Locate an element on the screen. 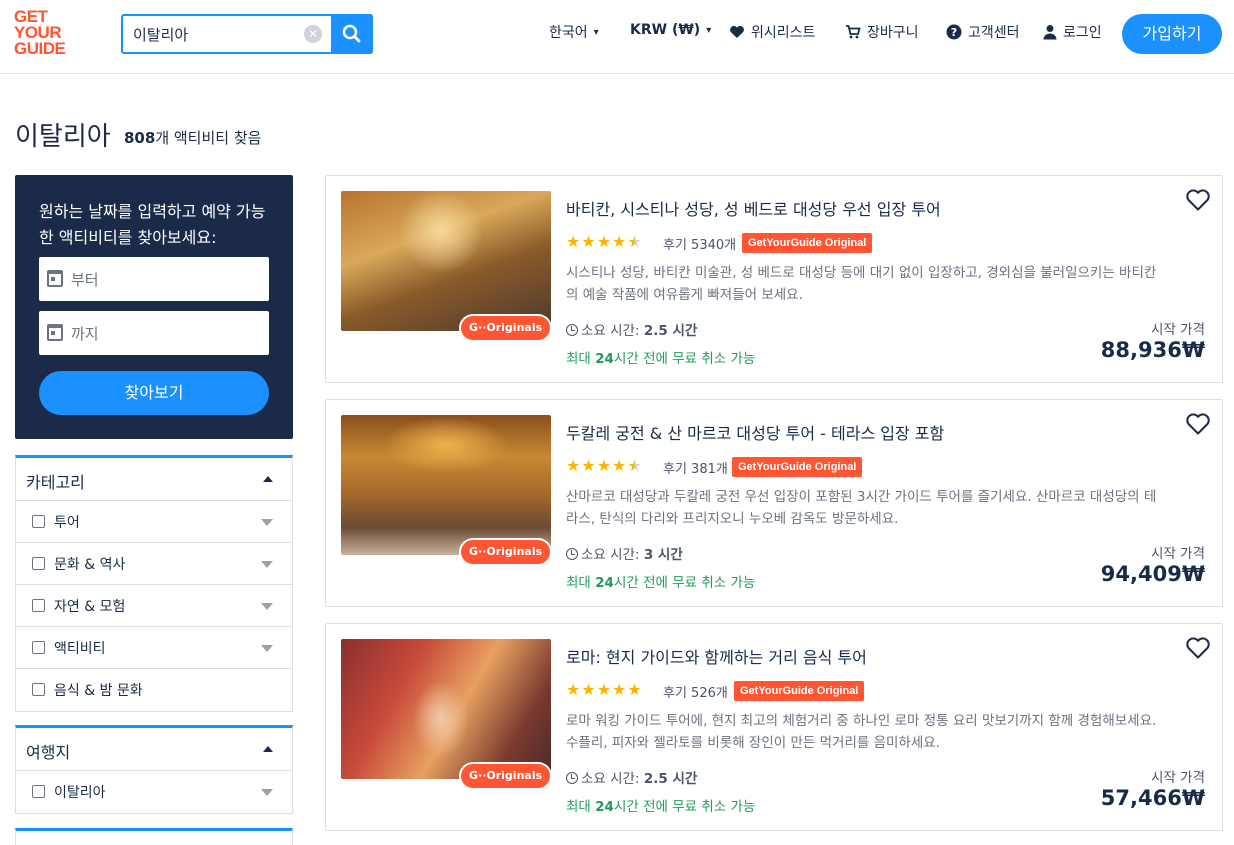 This screenshot has height=845, width=1234. help-icon: ? is located at coordinates (954, 32).